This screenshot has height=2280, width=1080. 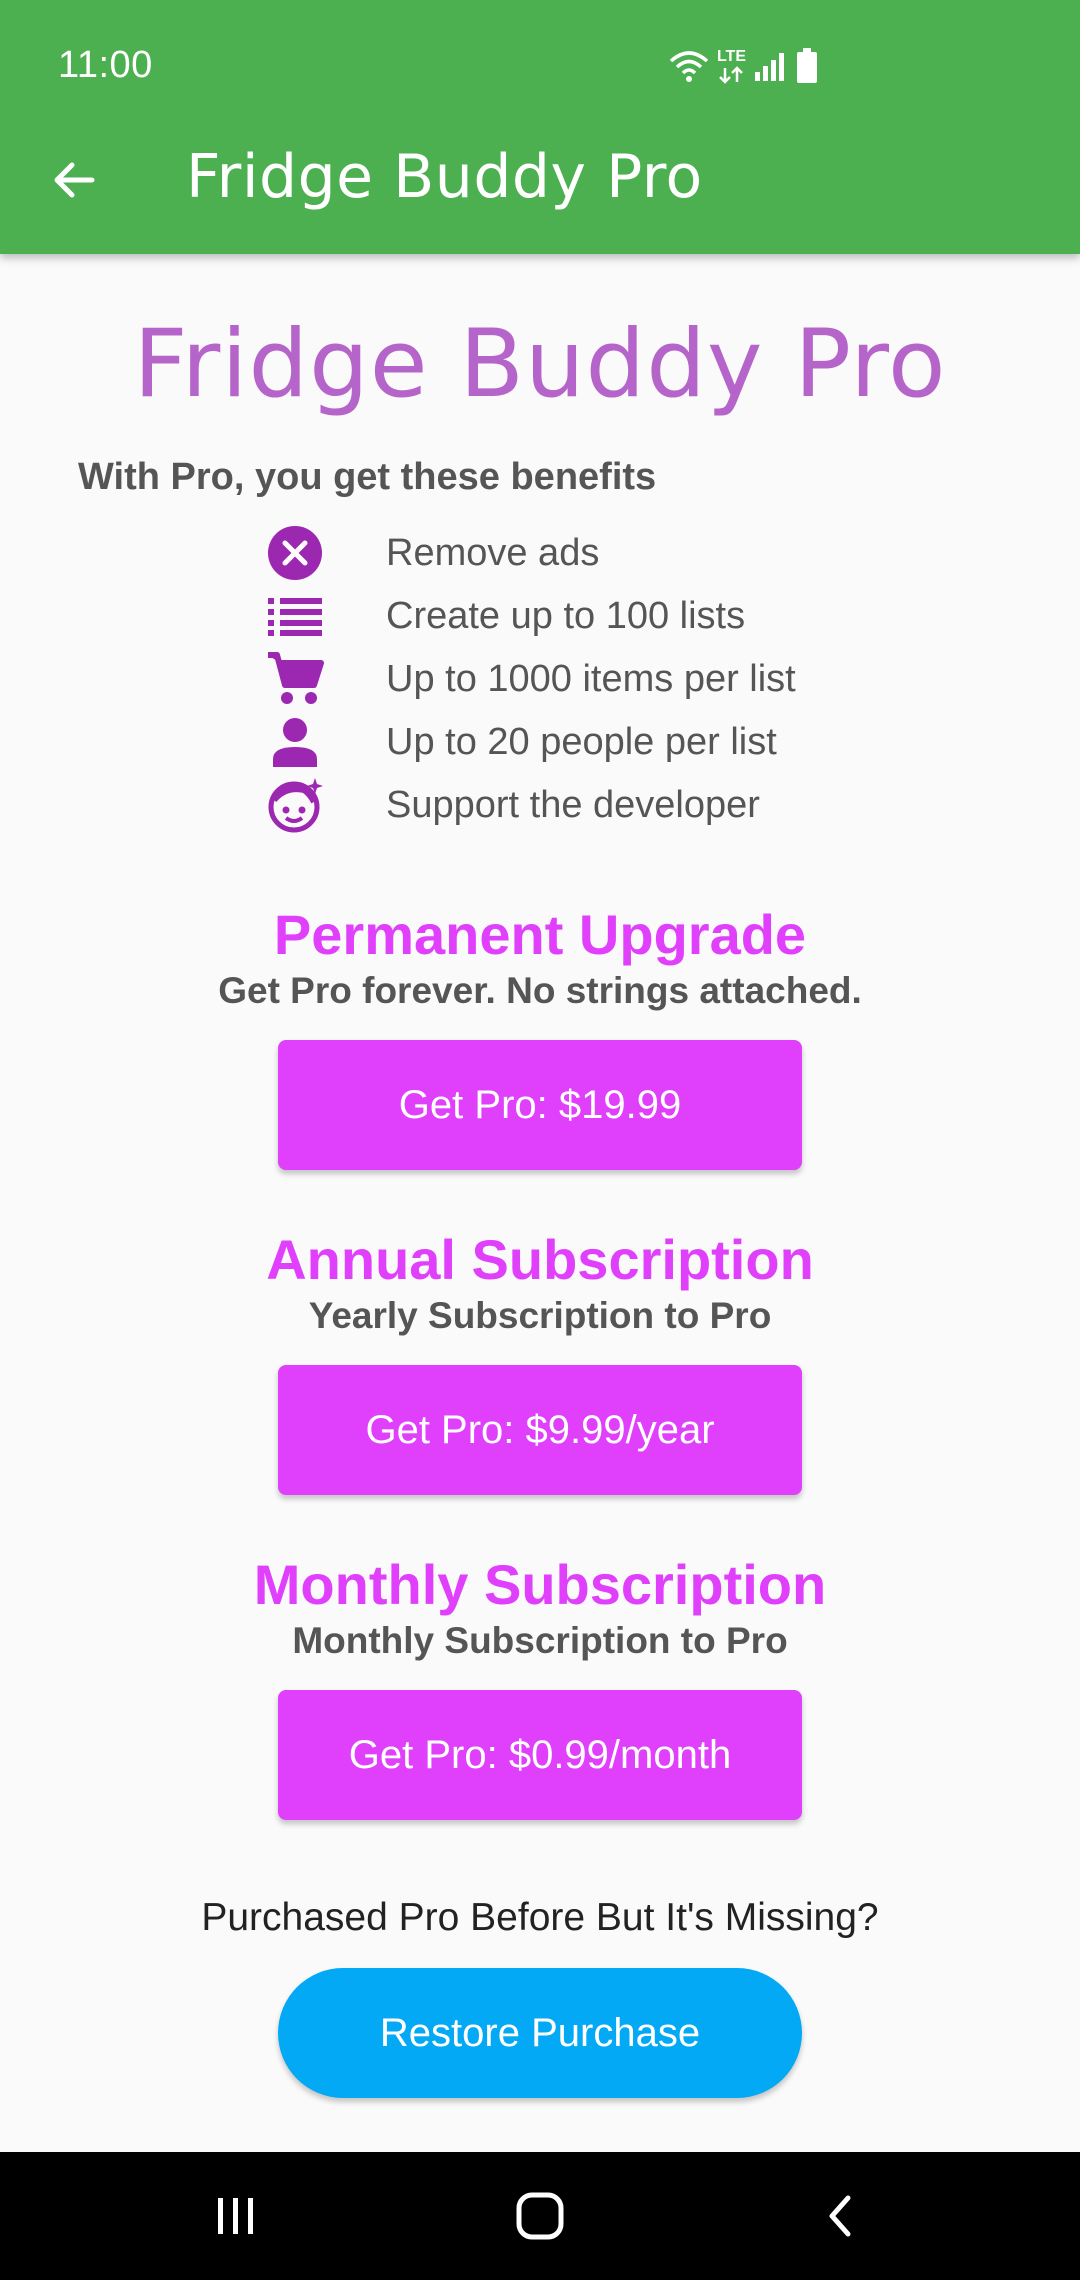 I want to click on lte-icon: LTE, so click(x=731, y=66).